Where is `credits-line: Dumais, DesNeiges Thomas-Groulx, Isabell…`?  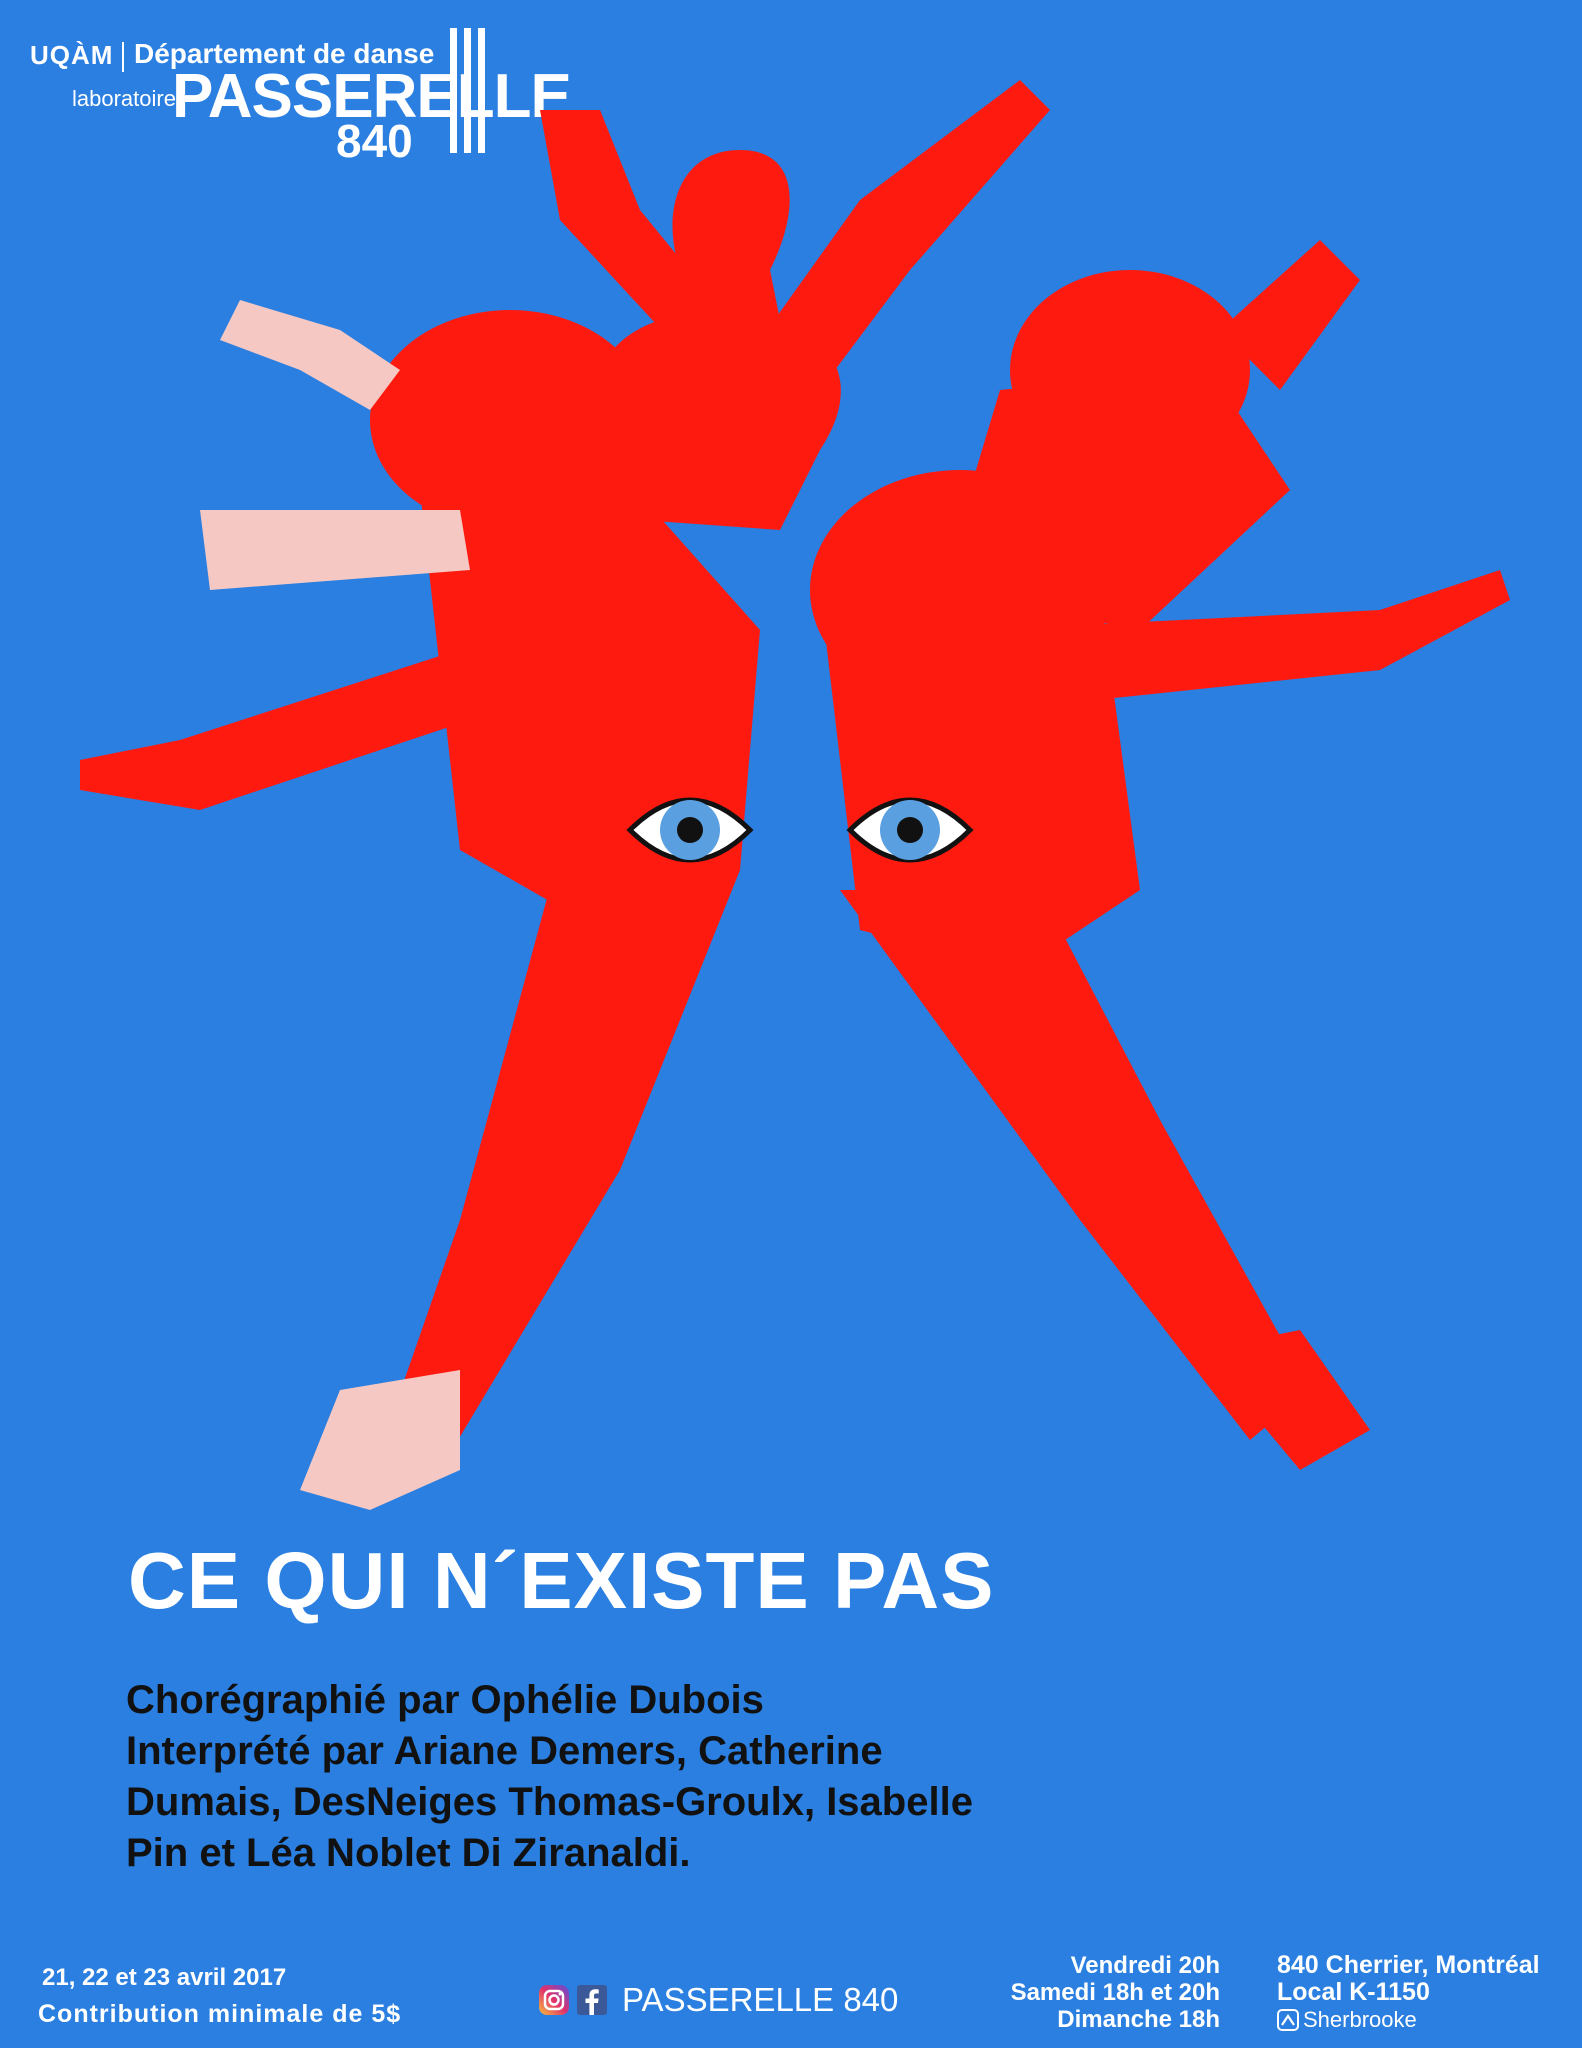 credits-line: Dumais, DesNeiges Thomas-Groulx, Isabell… is located at coordinates (549, 1802).